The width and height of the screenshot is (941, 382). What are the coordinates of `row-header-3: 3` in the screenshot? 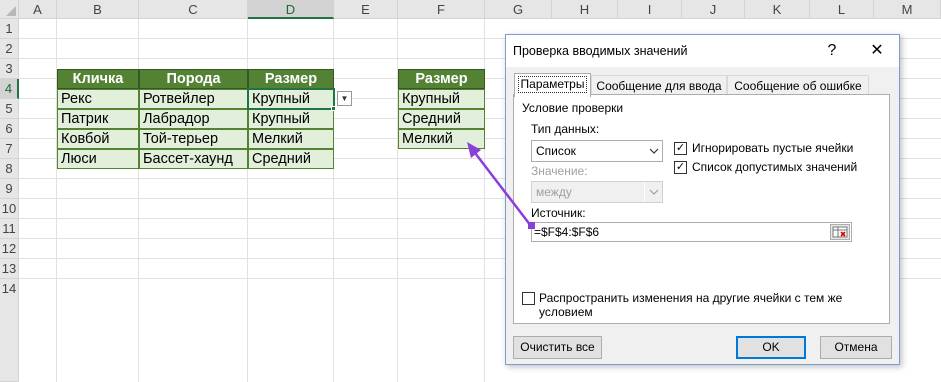 It's located at (9, 69).